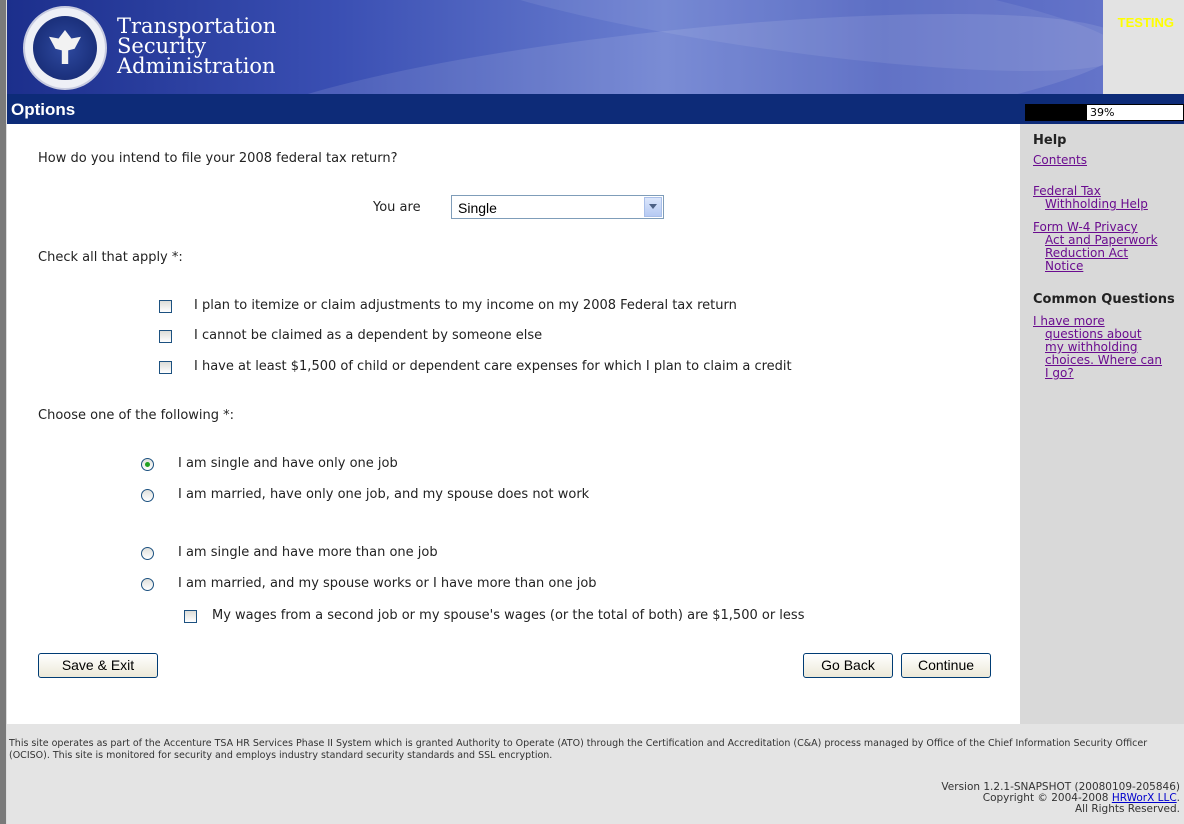 The image size is (1184, 824). I want to click on child-care-checkbox, so click(165, 367).